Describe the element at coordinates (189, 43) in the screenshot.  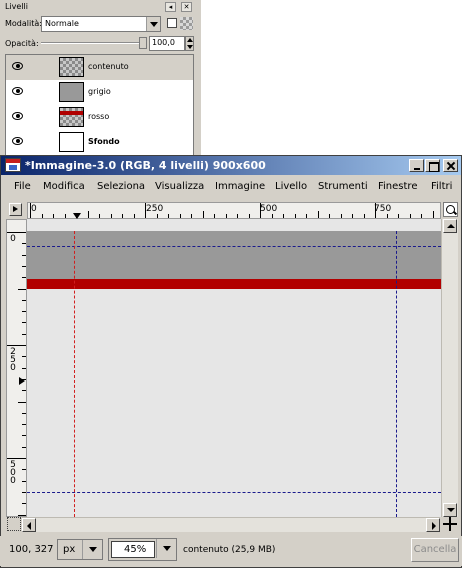
I see `opacity-spin-buttons` at that location.